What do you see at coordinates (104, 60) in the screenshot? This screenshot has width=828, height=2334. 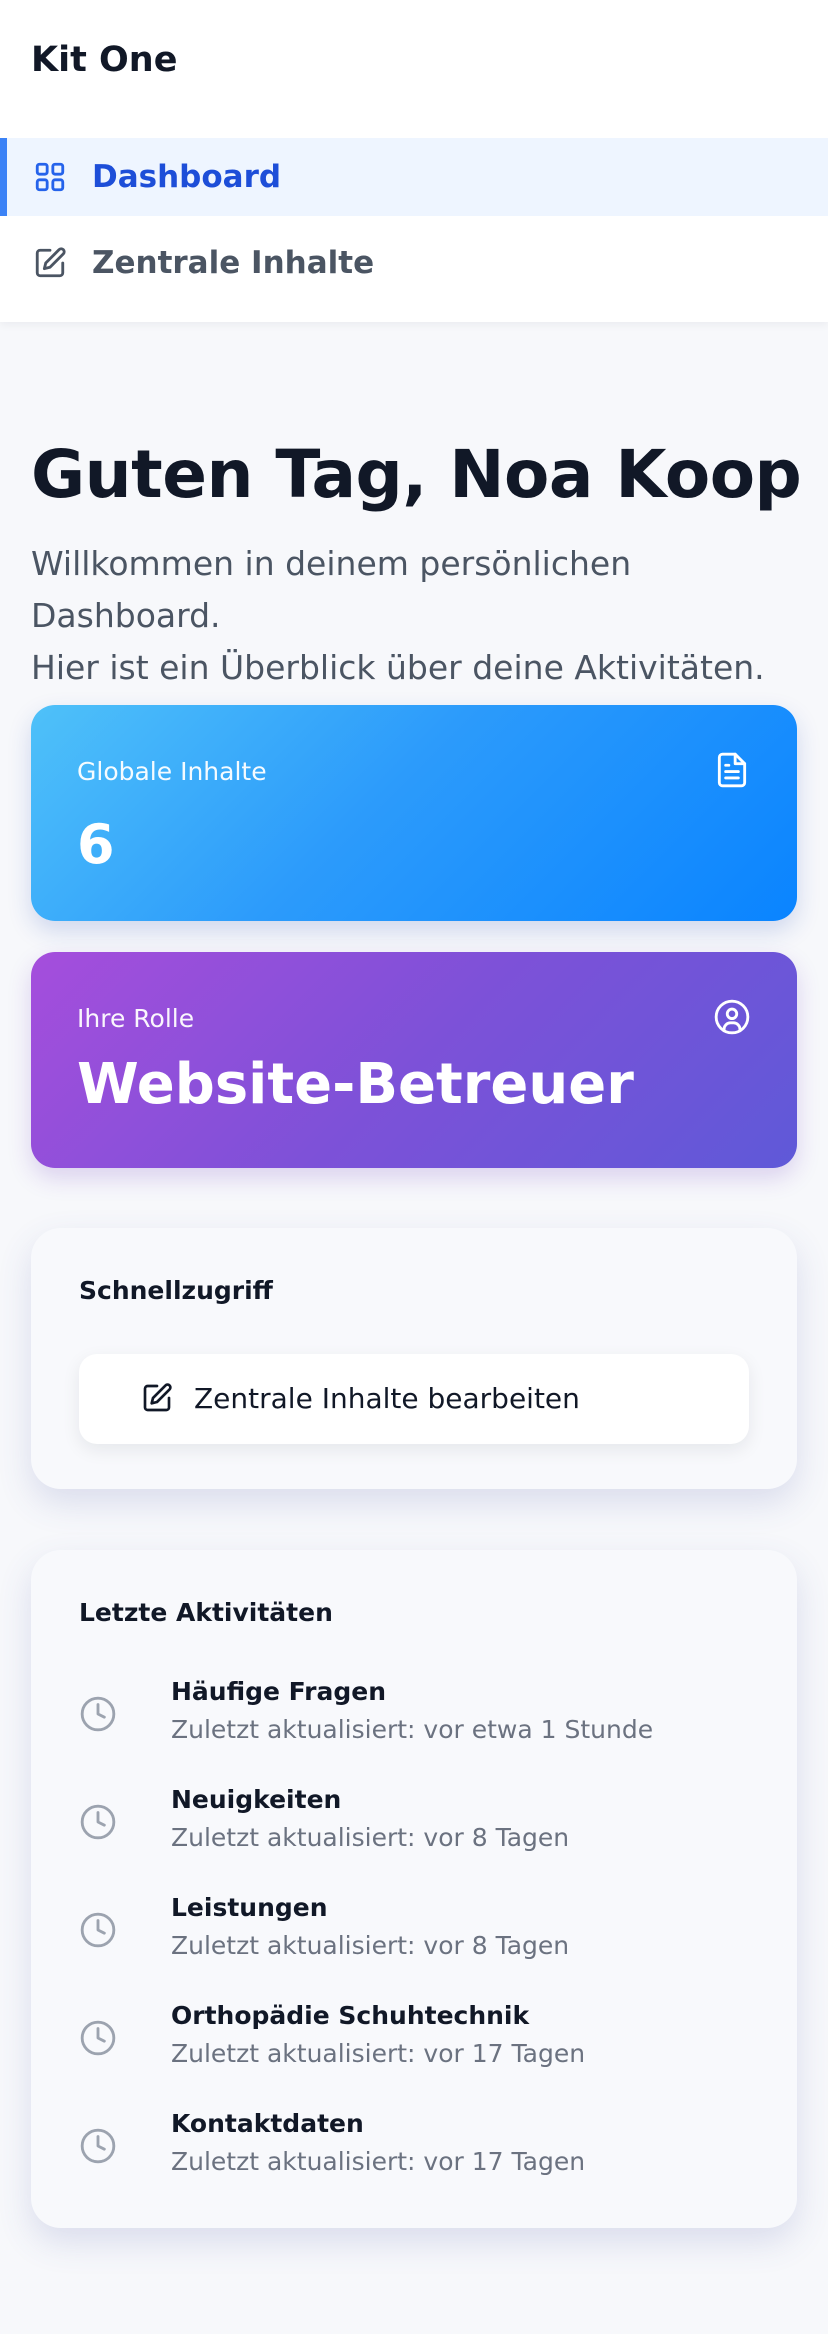 I see `app-title: Kit One` at bounding box center [104, 60].